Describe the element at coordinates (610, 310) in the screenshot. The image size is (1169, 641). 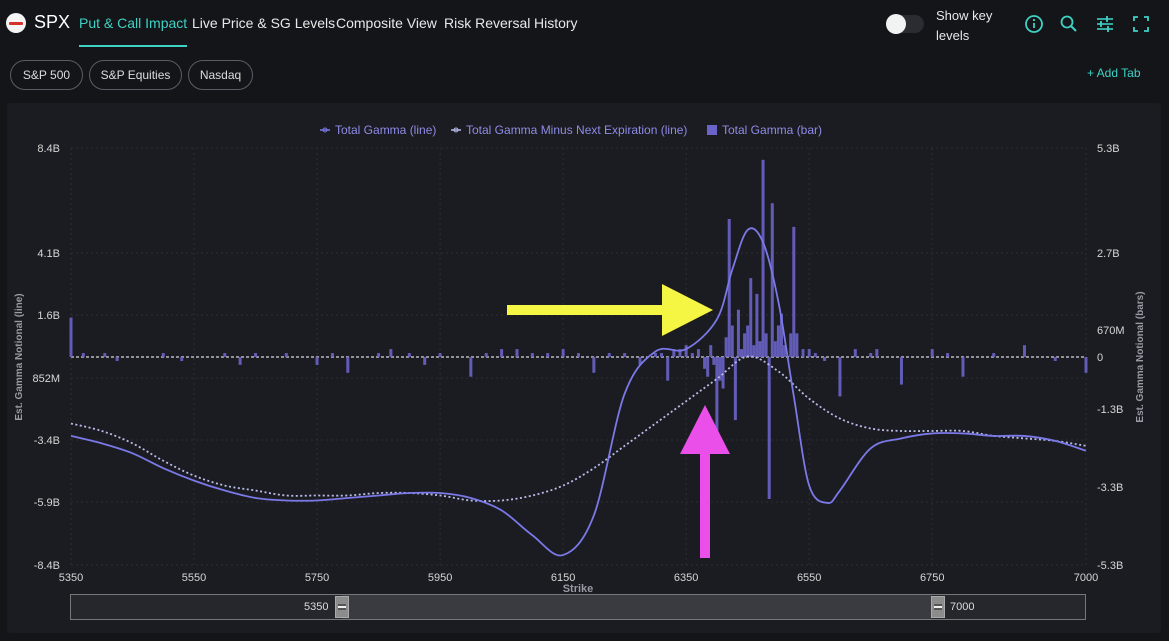
I see `yellow-arrow` at that location.